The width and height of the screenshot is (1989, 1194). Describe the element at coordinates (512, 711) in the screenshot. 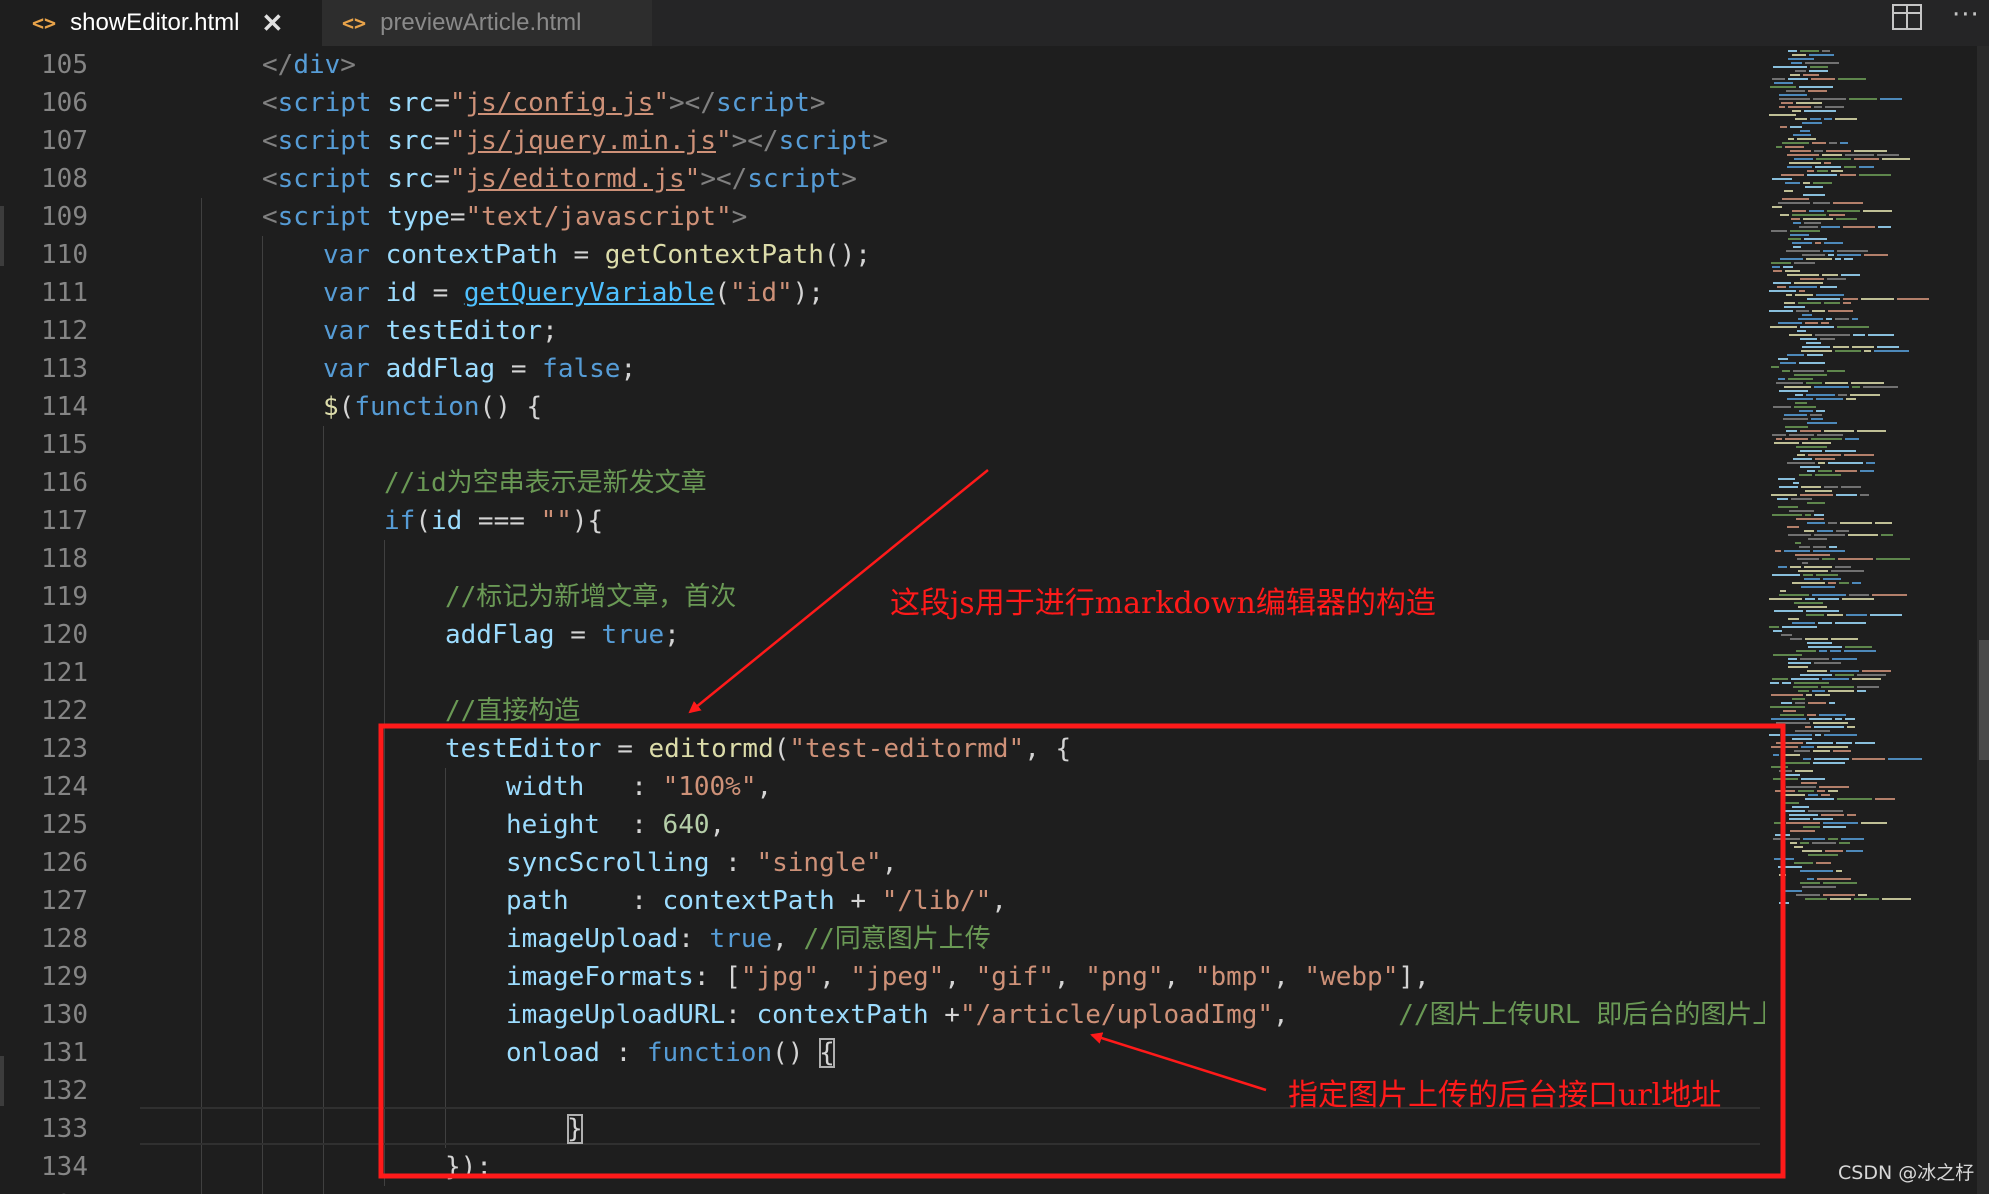

I see `code-line: //直接构造` at that location.